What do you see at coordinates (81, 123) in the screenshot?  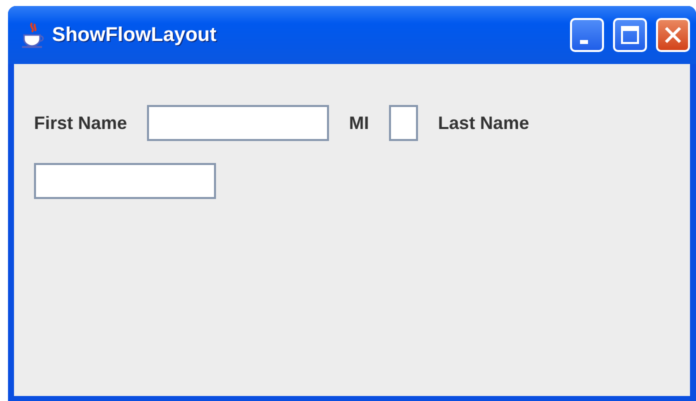 I see `field-label: First Name` at bounding box center [81, 123].